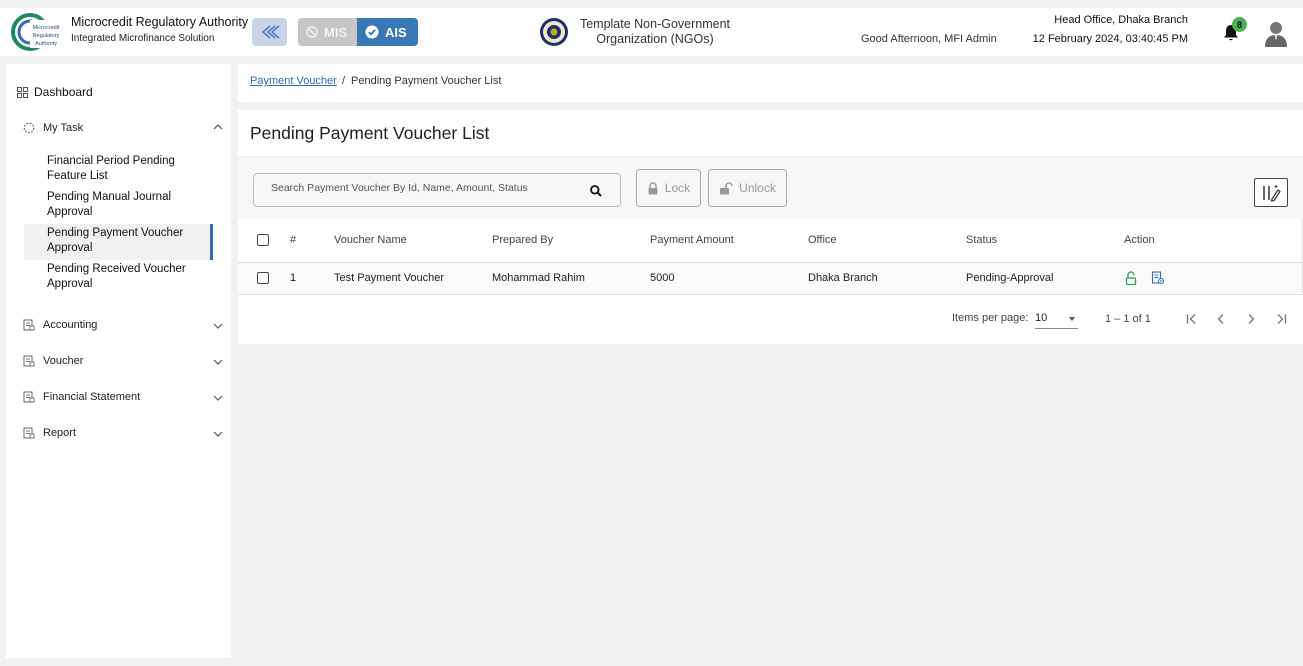  What do you see at coordinates (426, 188) in the screenshot?
I see `search-input` at bounding box center [426, 188].